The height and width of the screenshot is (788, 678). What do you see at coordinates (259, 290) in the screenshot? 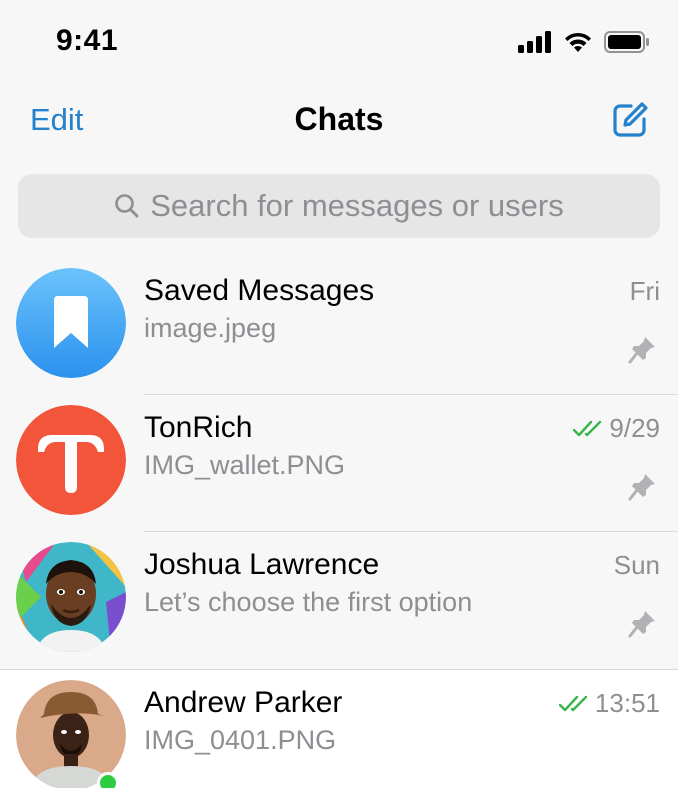
I see `chat-name: Saved Messages` at bounding box center [259, 290].